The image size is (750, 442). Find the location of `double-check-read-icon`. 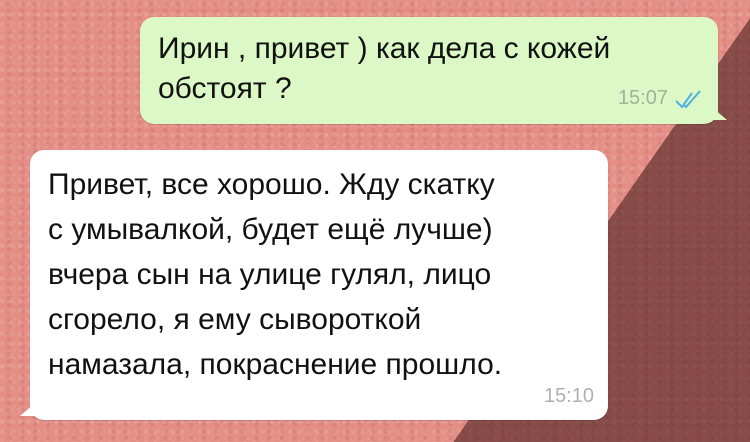

double-check-read-icon is located at coordinates (688, 99).